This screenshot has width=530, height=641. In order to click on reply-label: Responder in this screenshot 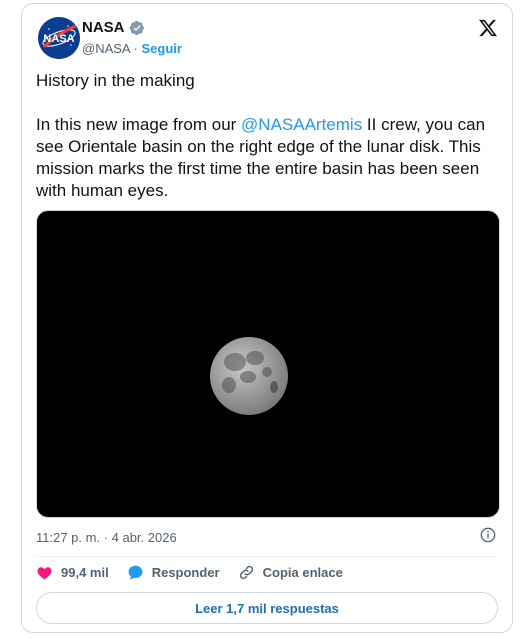, I will do `click(185, 572)`.